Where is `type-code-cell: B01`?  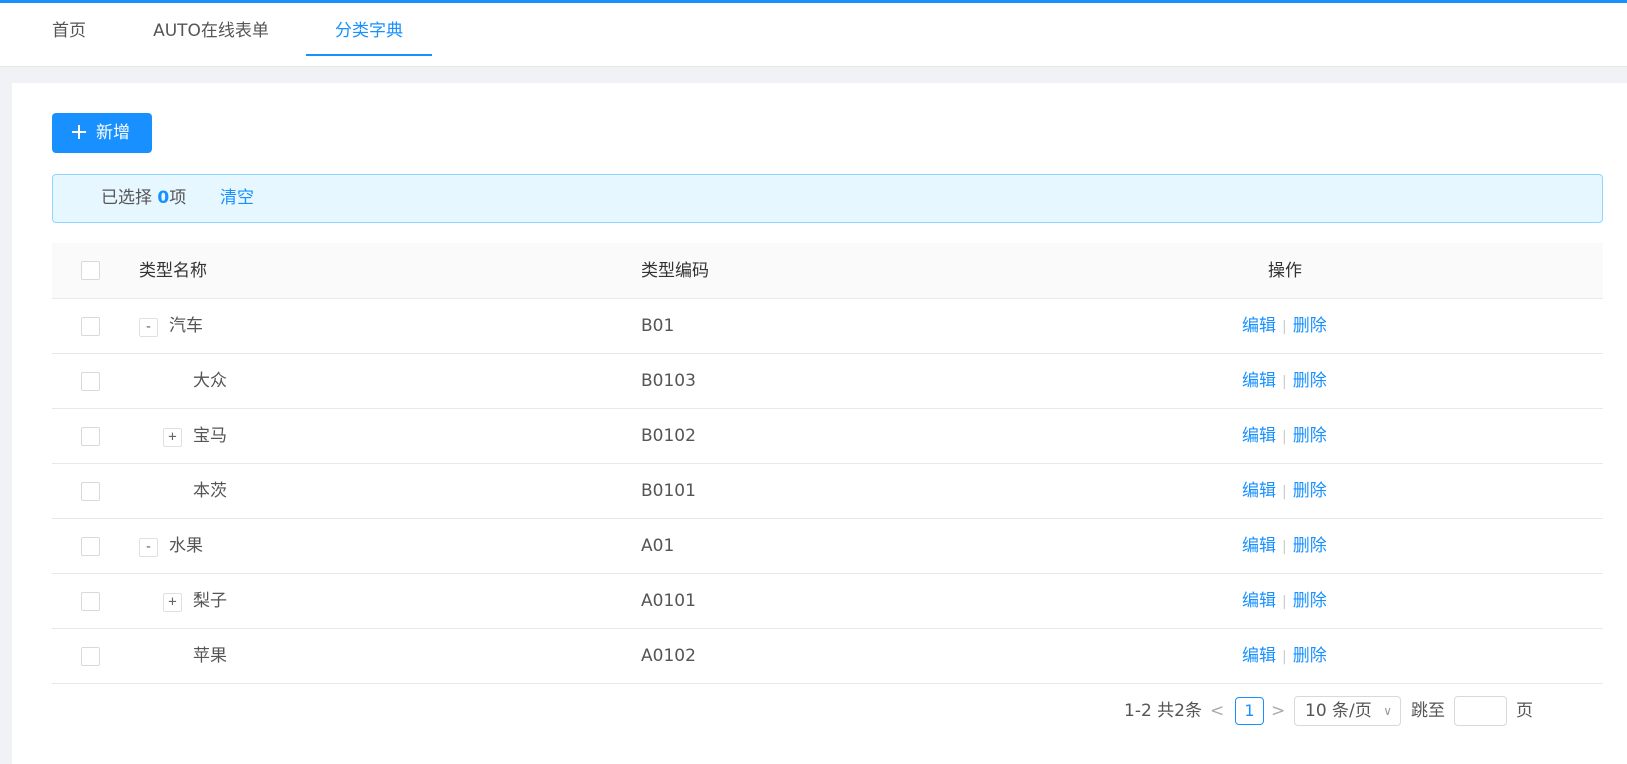 type-code-cell: B01 is located at coordinates (658, 326).